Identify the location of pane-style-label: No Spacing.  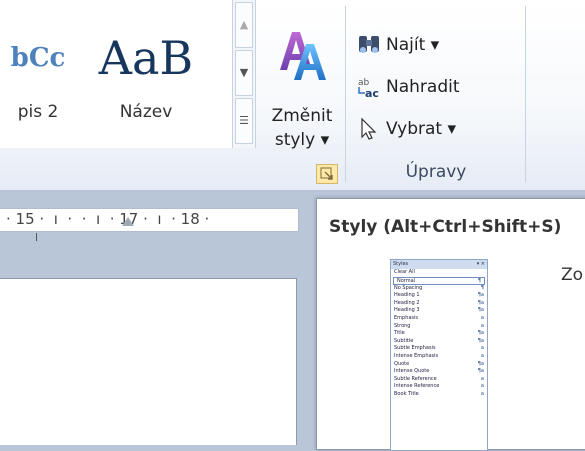
(408, 287).